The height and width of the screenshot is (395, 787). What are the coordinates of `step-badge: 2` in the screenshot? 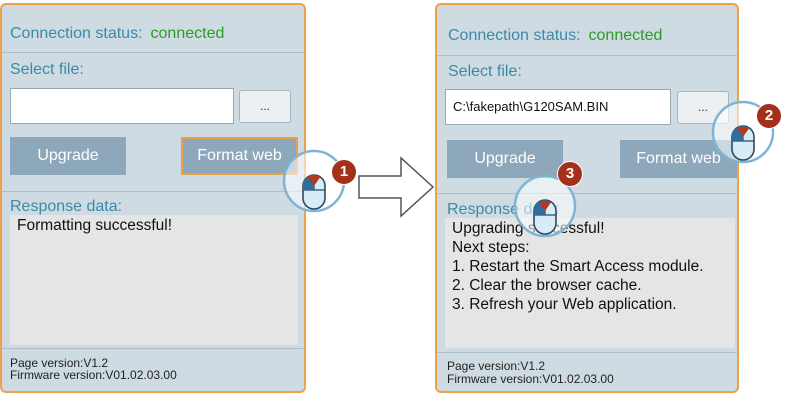 It's located at (769, 116).